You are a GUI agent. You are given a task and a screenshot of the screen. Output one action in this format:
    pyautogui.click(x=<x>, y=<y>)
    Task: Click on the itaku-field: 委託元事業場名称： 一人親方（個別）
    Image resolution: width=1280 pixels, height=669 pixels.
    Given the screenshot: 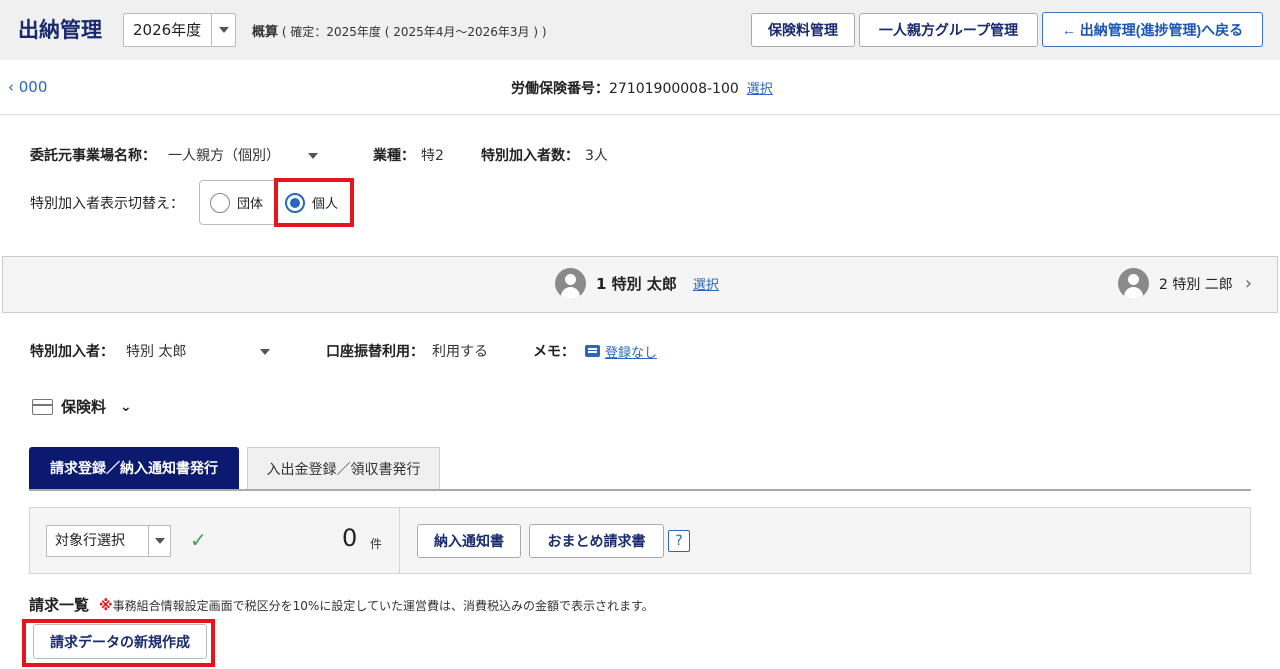 What is the action you would take?
    pyautogui.click(x=174, y=155)
    